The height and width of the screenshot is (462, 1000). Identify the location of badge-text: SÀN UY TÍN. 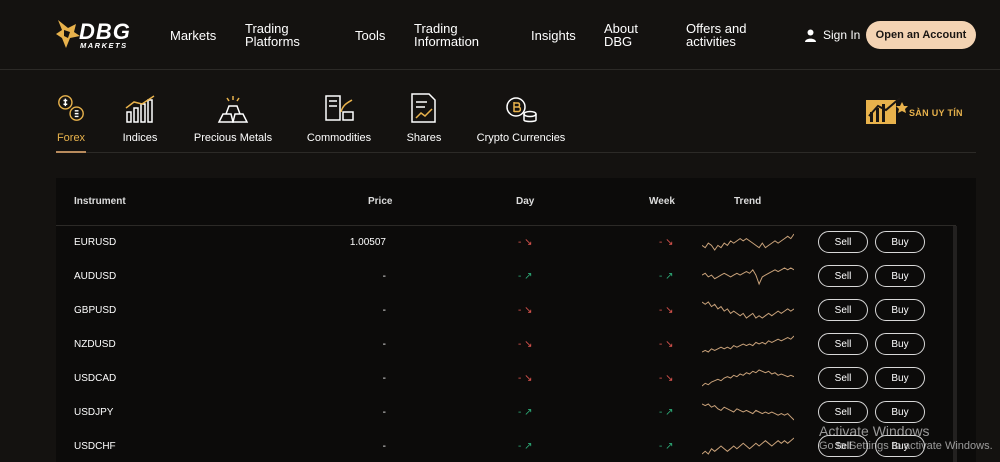
(936, 113).